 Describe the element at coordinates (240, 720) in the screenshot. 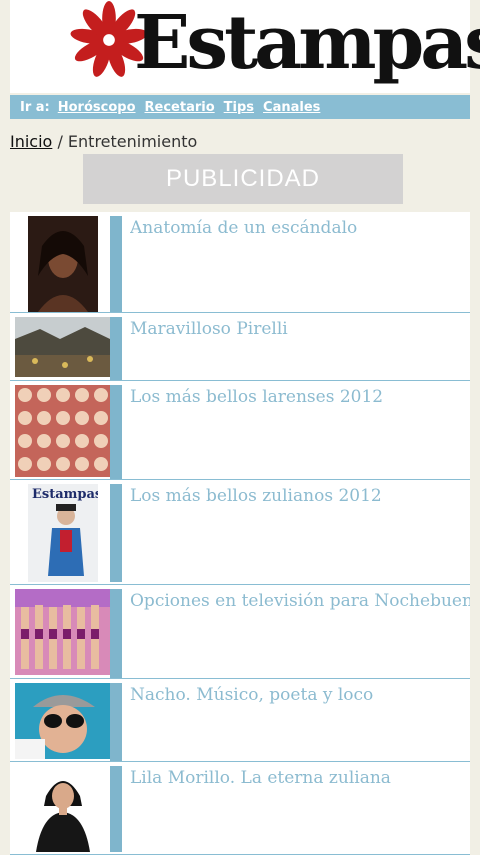

I see `article-item: Nacho. Músico, poeta y loco` at that location.